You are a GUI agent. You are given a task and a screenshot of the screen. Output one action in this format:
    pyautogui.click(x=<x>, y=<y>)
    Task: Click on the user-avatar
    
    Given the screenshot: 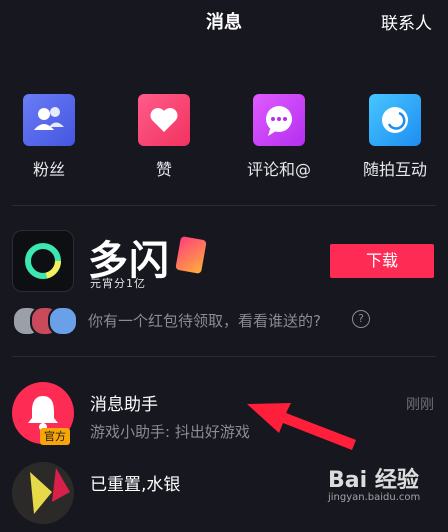 What is the action you would take?
    pyautogui.click(x=43, y=493)
    